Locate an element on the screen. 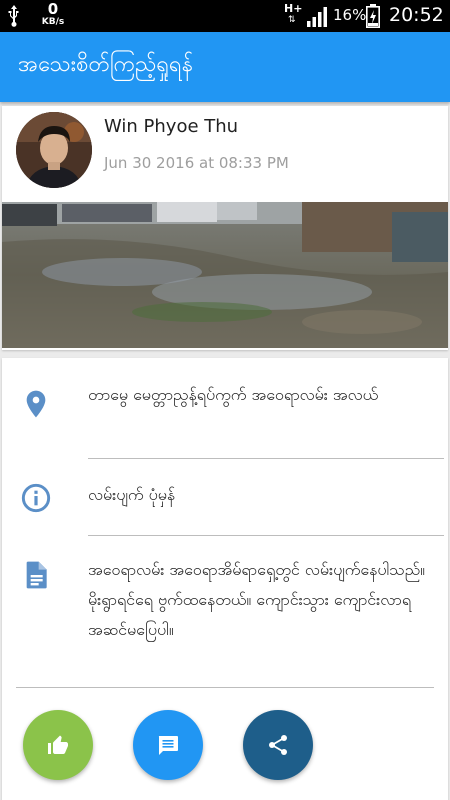 Image resolution: width=450 pixels, height=800 pixels. comment-button is located at coordinates (168, 745).